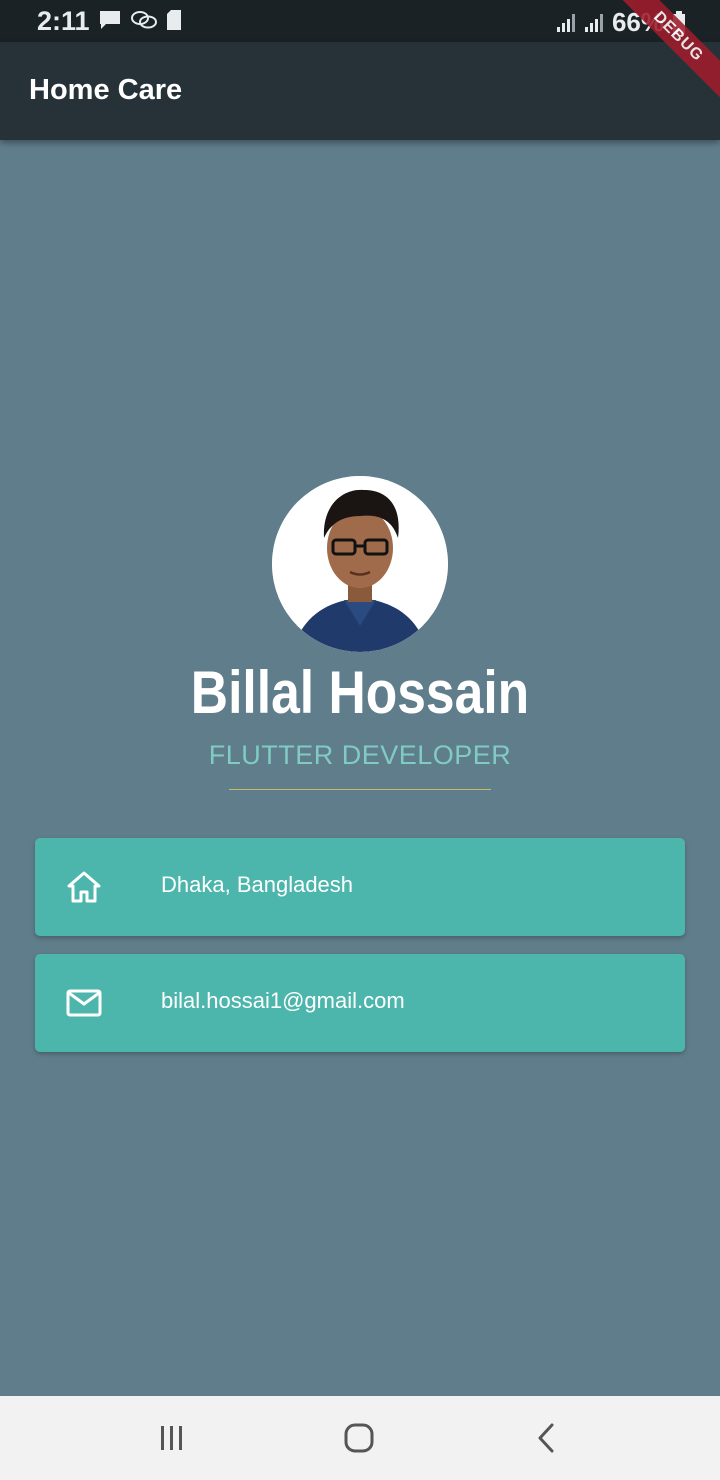 This screenshot has height=1480, width=720. Describe the element at coordinates (679, 22) in the screenshot. I see `battery-icon` at that location.